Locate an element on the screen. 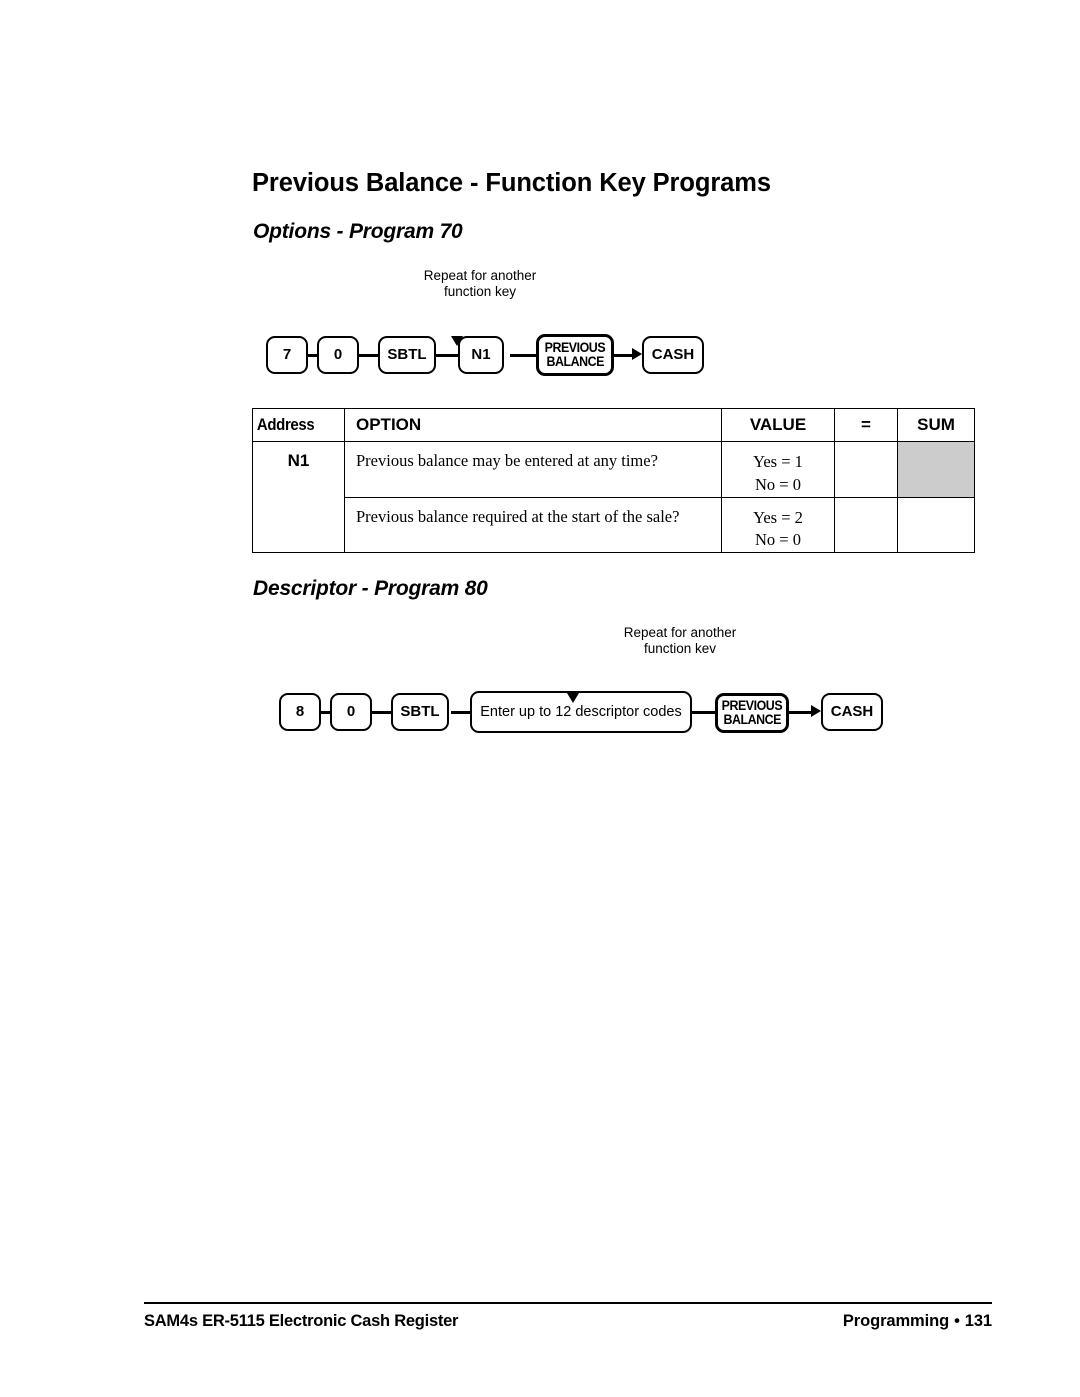  footer-product-name: SAM4s ER-5115 Electronic Cash Register is located at coordinates (301, 1321).